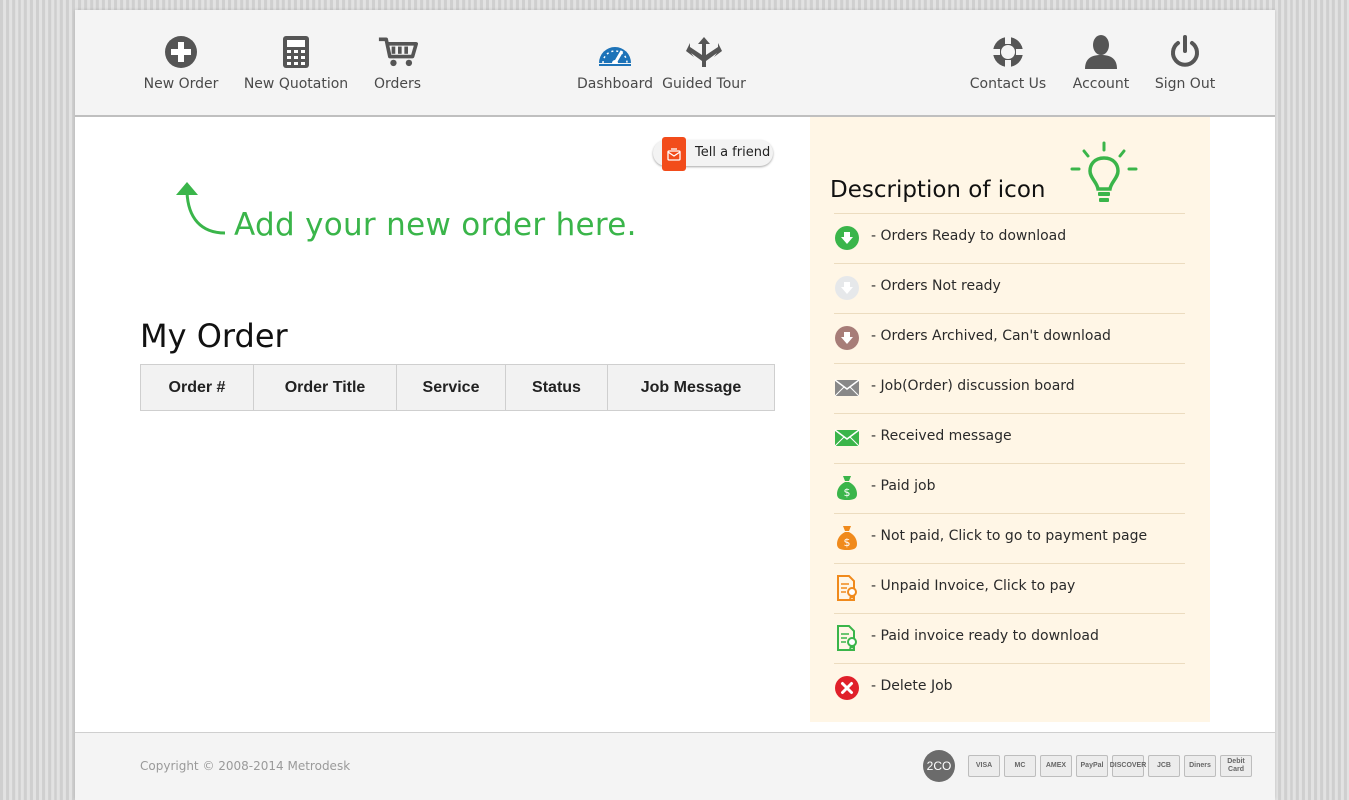 The image size is (1349, 800). Describe the element at coordinates (912, 686) in the screenshot. I see `legend-item-label: - Delete Job` at that location.